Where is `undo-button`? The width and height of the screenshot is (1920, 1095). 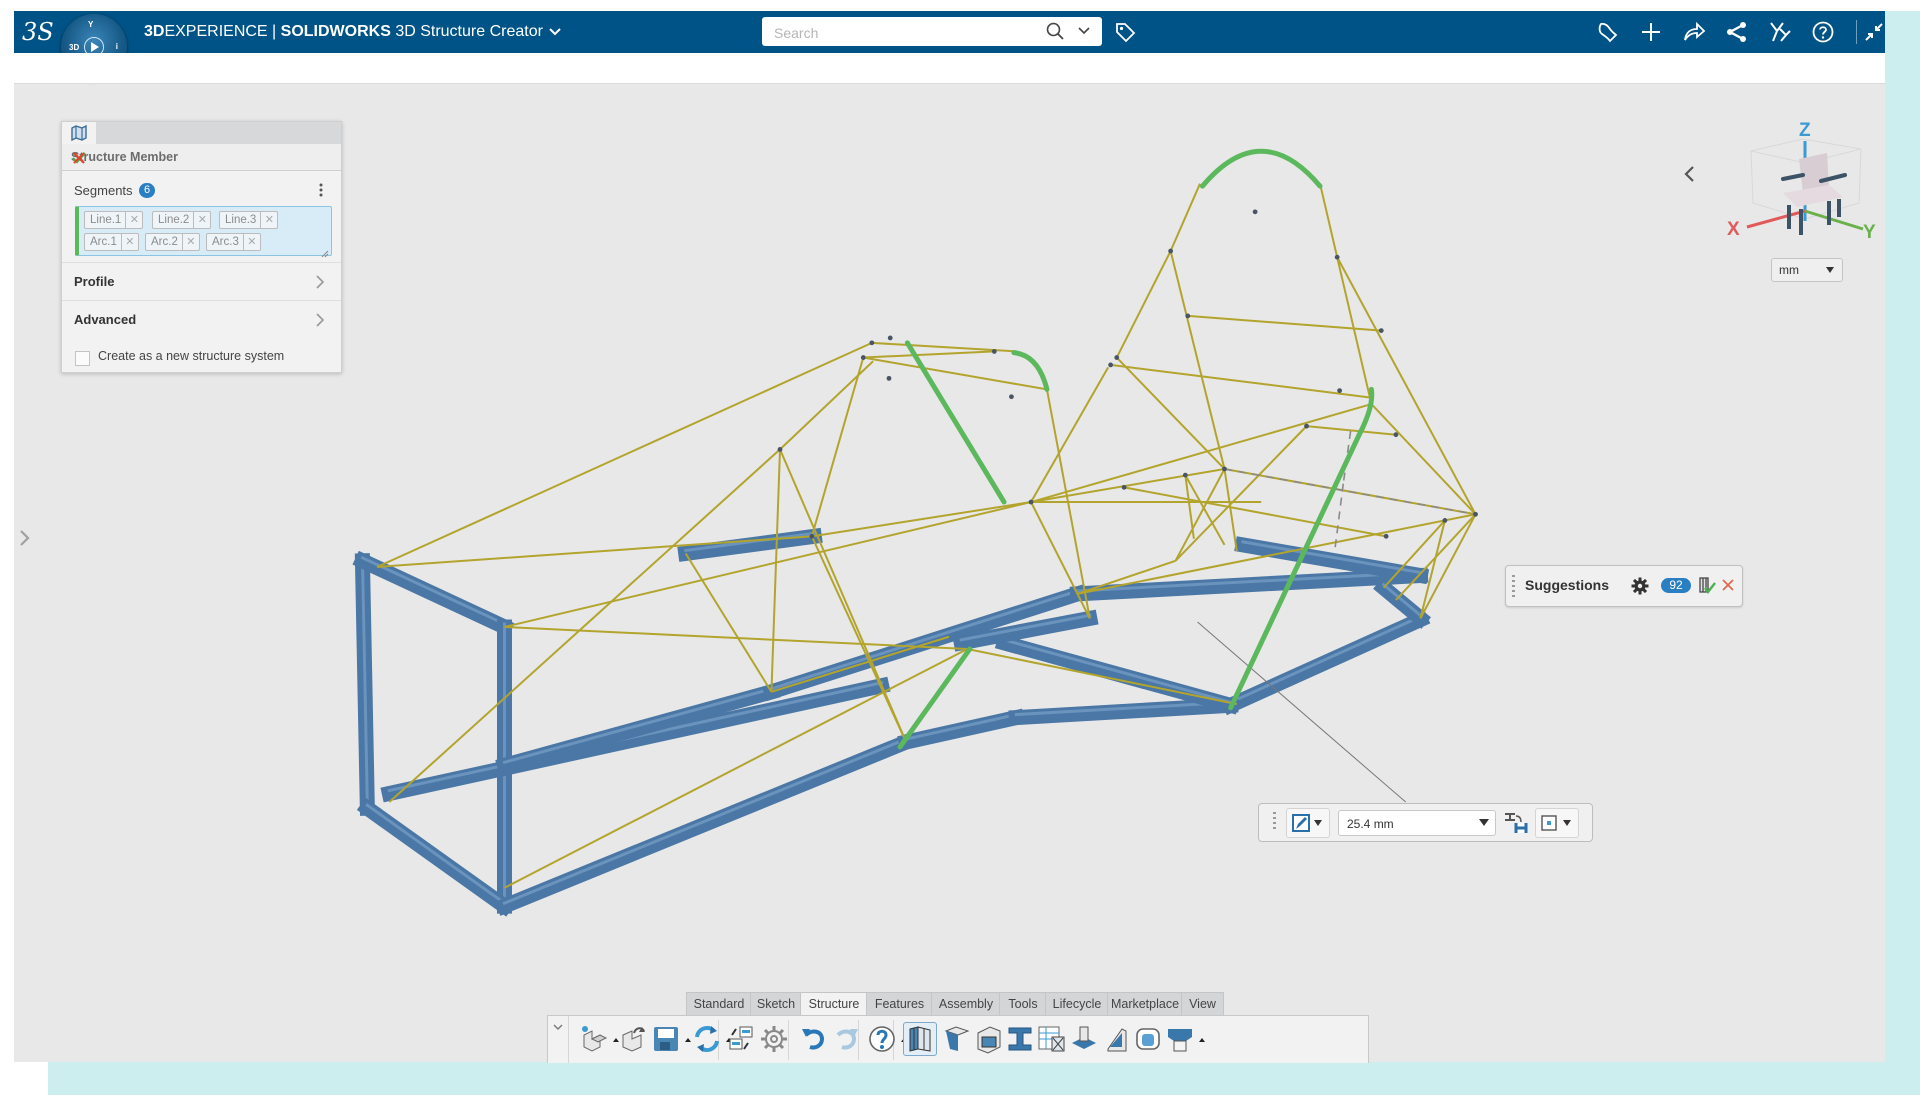 undo-button is located at coordinates (814, 1039).